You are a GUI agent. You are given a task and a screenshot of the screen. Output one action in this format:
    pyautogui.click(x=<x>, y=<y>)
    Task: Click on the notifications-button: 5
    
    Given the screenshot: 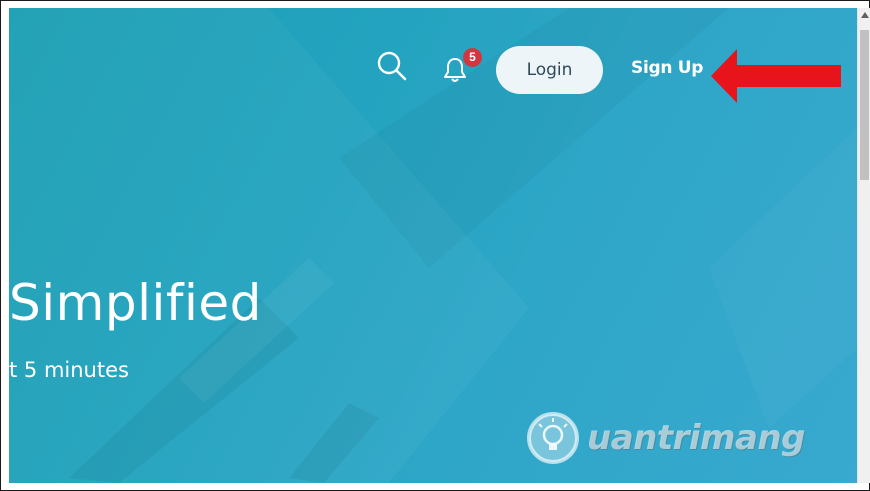 What is the action you would take?
    pyautogui.click(x=460, y=68)
    